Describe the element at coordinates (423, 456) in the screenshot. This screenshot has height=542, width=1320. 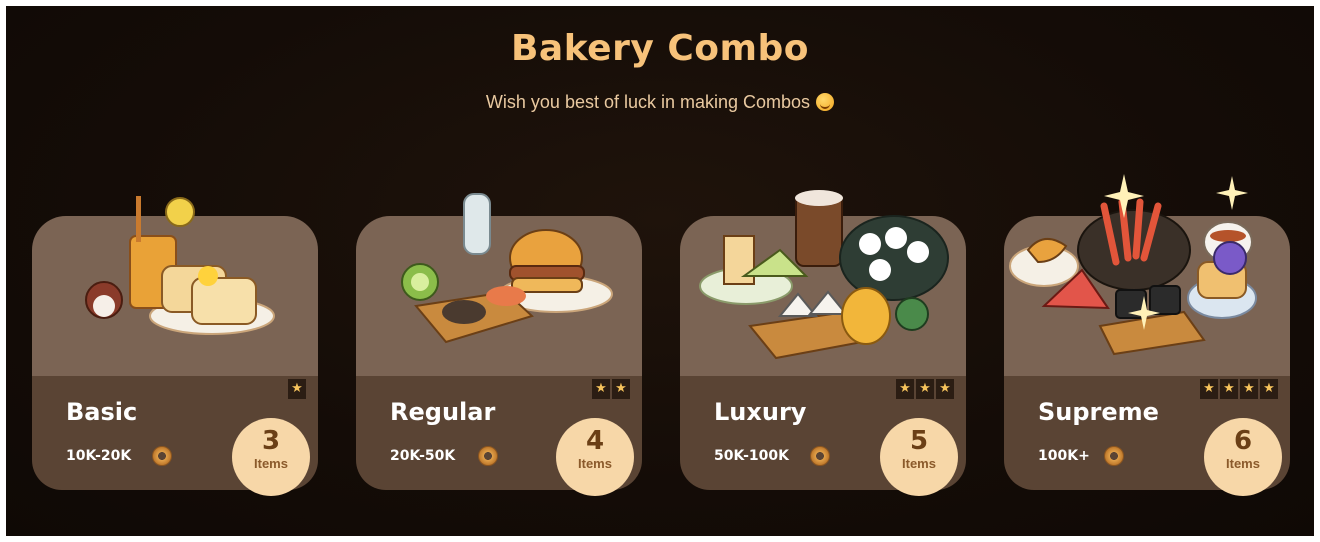
I see `price-range: 20K-50K` at that location.